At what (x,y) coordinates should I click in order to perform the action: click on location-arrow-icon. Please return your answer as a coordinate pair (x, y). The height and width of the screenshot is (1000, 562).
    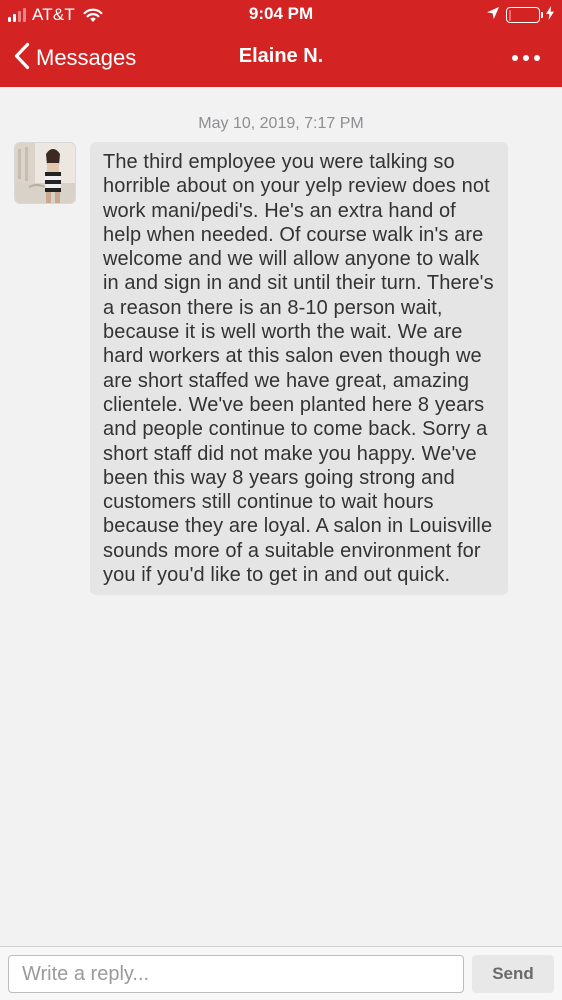
    Looking at the image, I should click on (493, 15).